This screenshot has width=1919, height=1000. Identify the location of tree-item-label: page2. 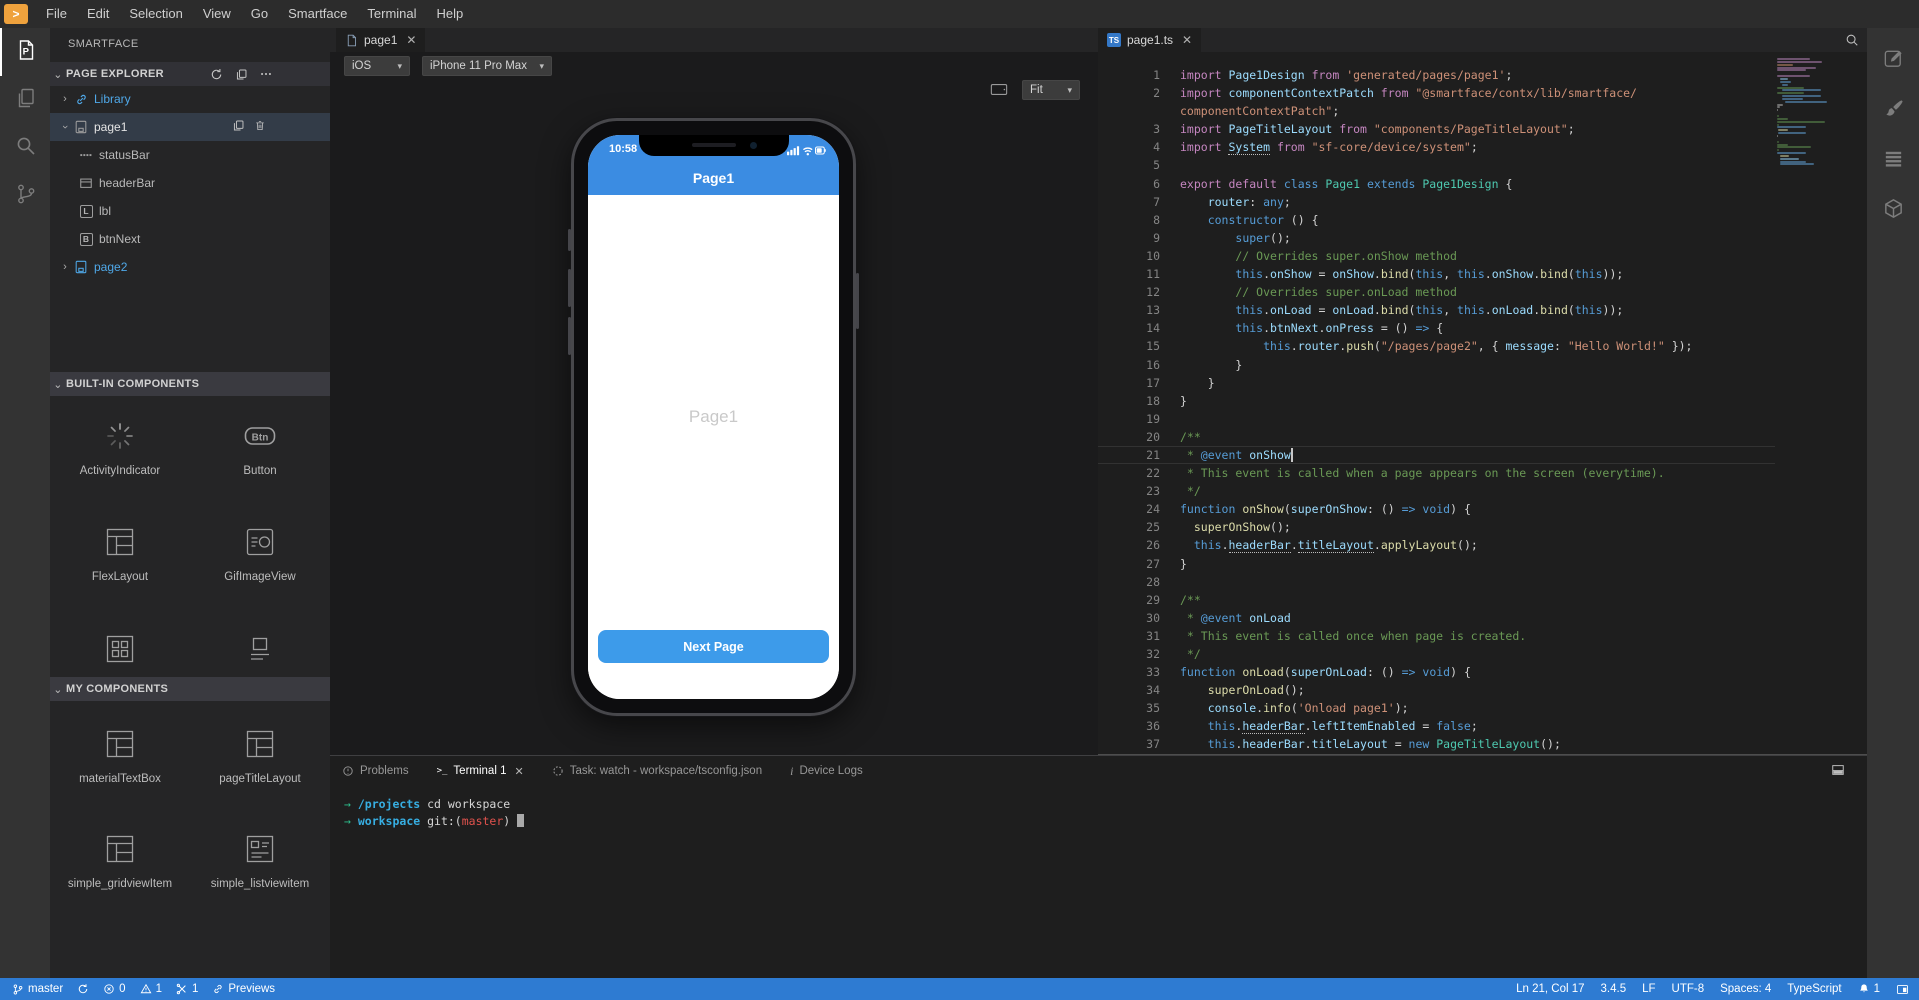
(111, 267).